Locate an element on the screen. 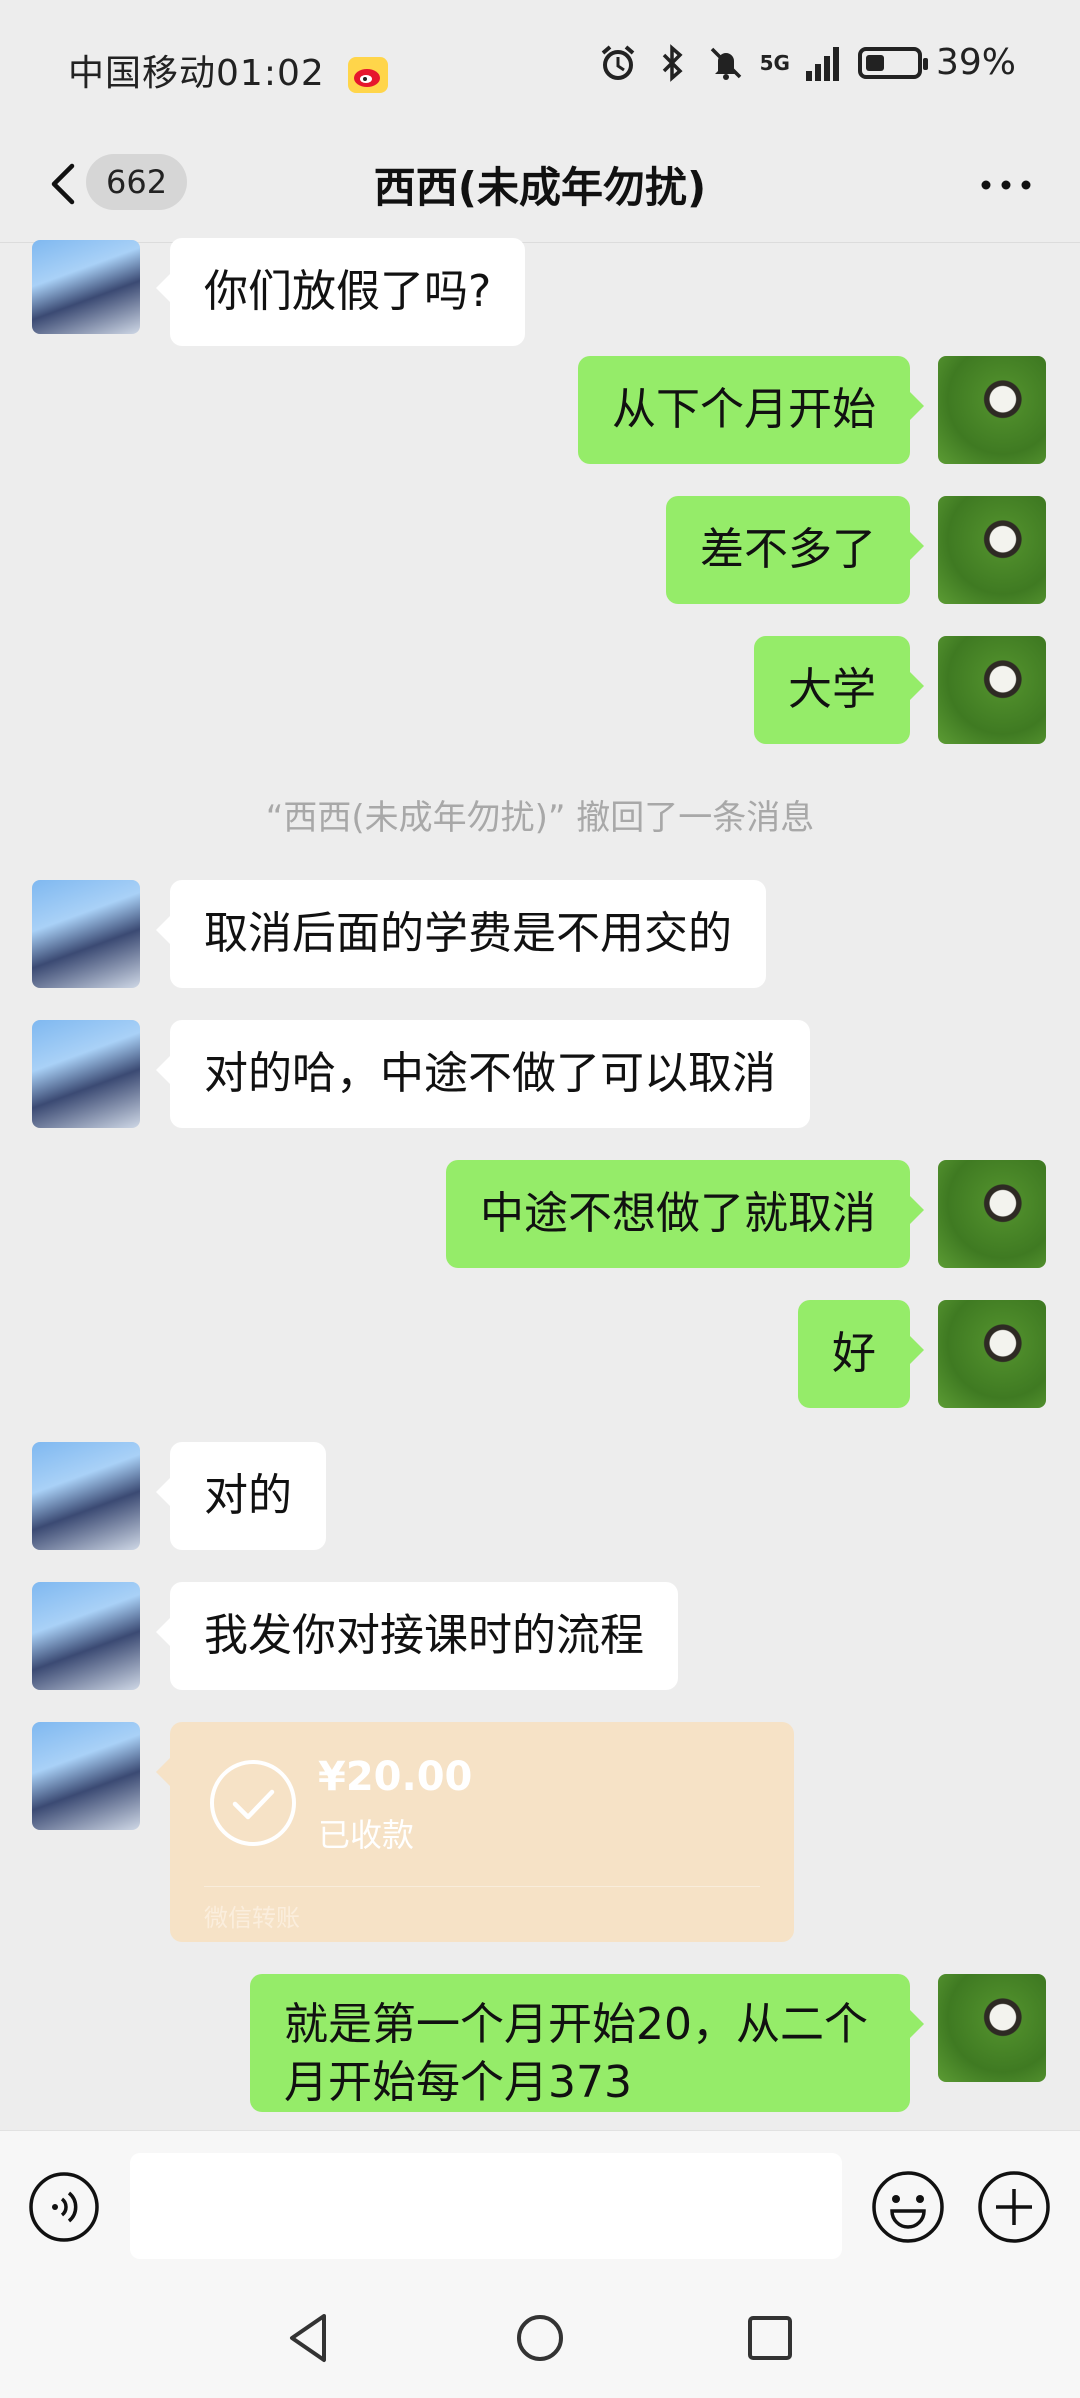 The image size is (1080, 2398). message-bubble: 我发你对接课时的流程 is located at coordinates (417, 1636).